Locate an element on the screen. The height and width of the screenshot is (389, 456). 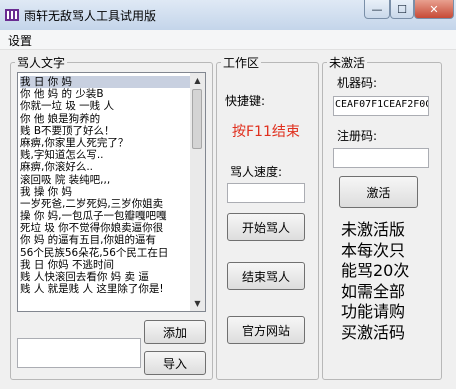
list-item: 贱 人快滚回去看你 妈 卖 逼 is located at coordinates (105, 277).